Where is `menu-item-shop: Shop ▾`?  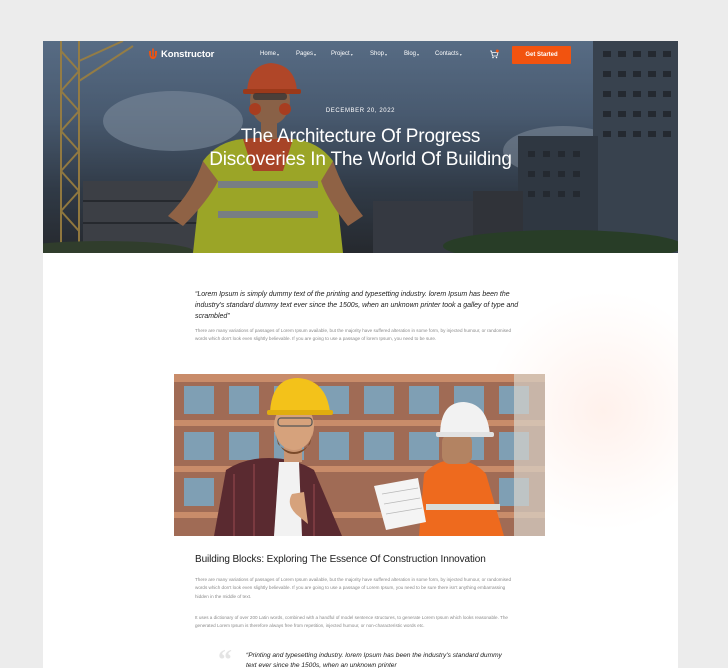 menu-item-shop: Shop ▾ is located at coordinates (378, 54).